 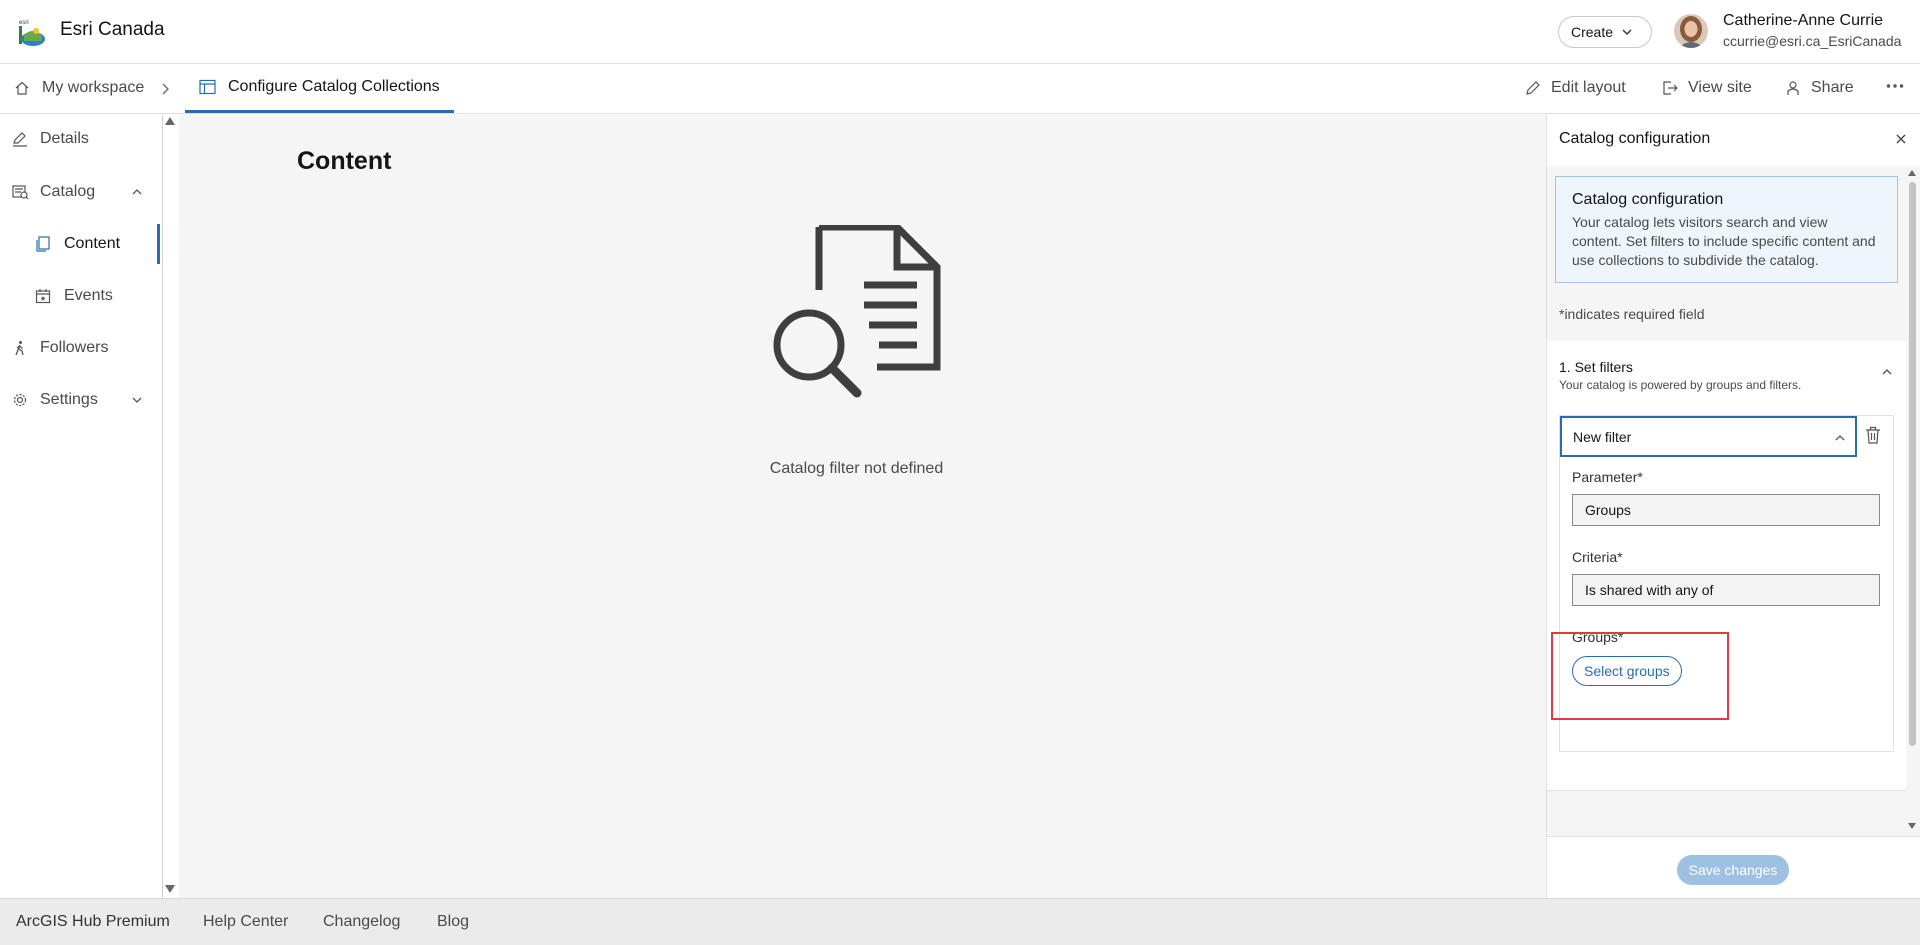 What do you see at coordinates (1812, 41) in the screenshot?
I see `user-email: ccurrie@esri.ca_EsriCanada` at bounding box center [1812, 41].